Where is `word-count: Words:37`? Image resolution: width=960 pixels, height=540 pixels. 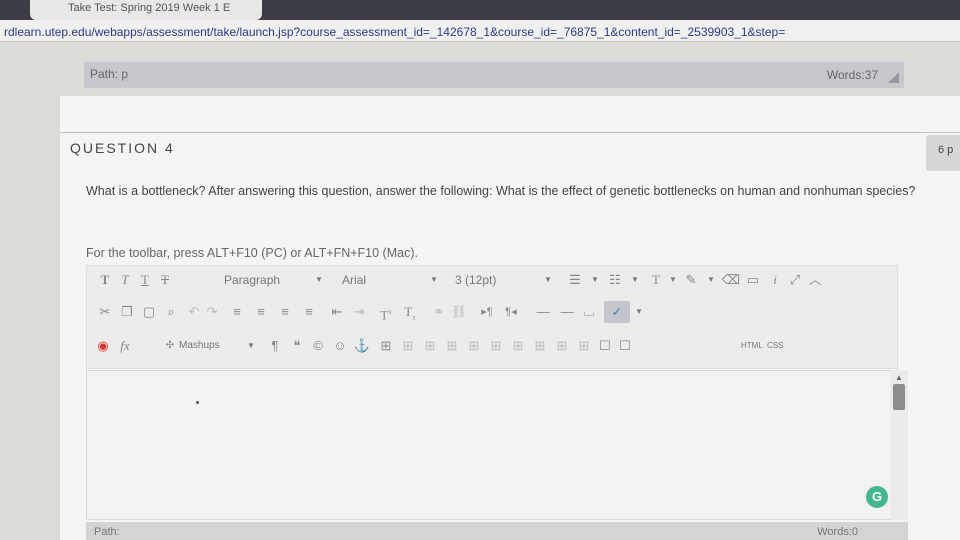 word-count: Words:37 is located at coordinates (852, 75).